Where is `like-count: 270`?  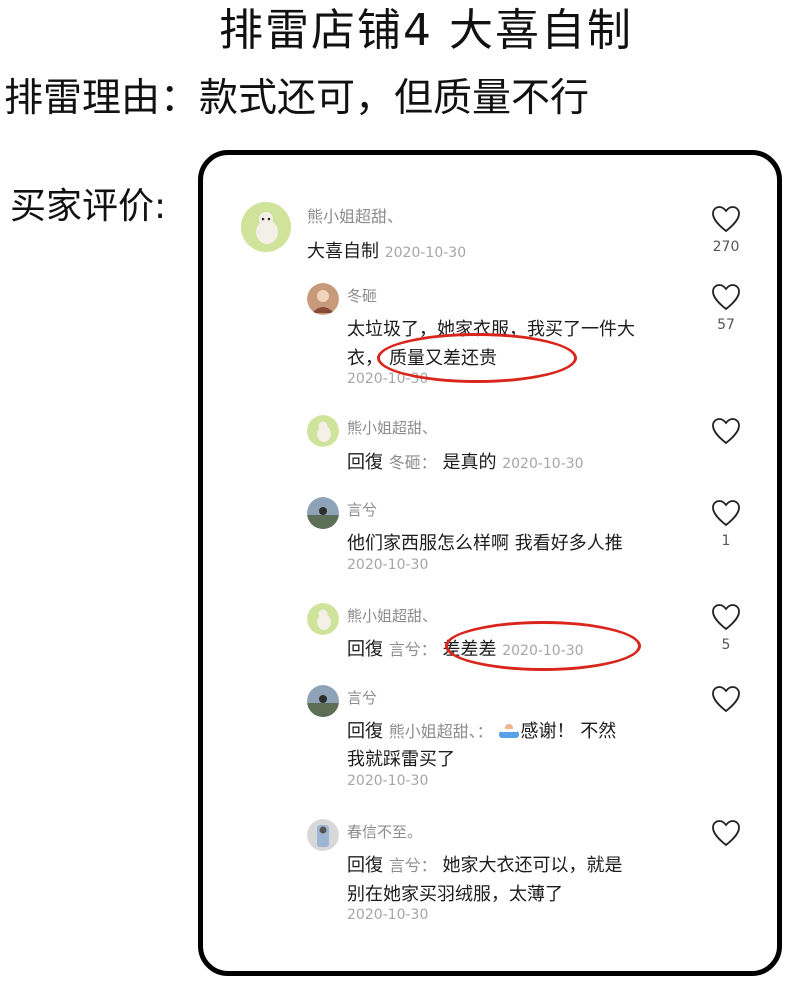 like-count: 270 is located at coordinates (726, 247).